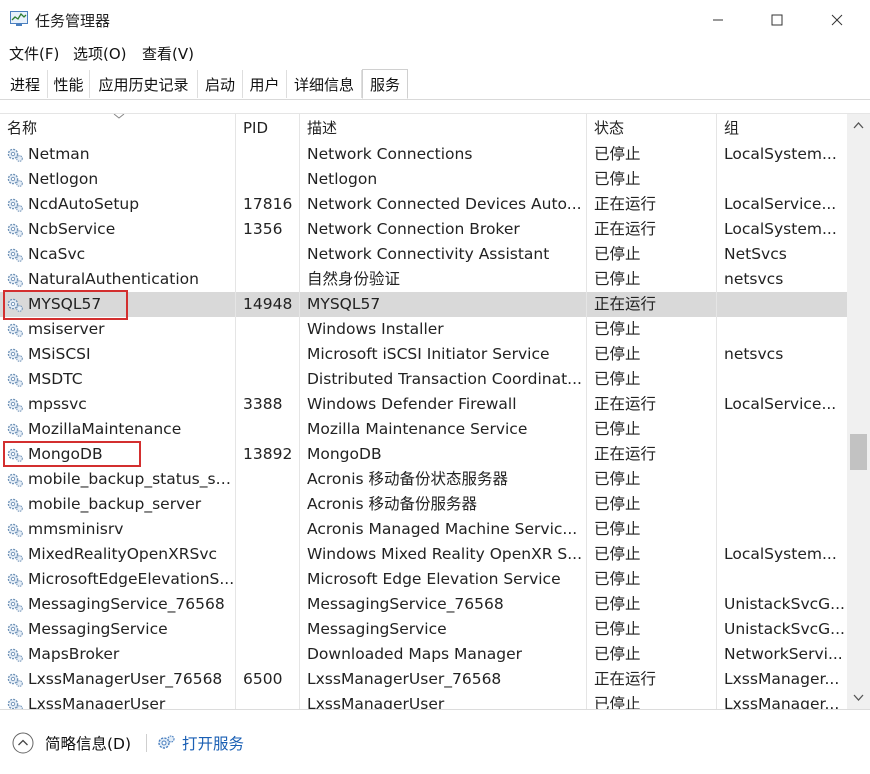 Image resolution: width=870 pixels, height=774 pixels. I want to click on cell-pid: 6500, so click(268, 679).